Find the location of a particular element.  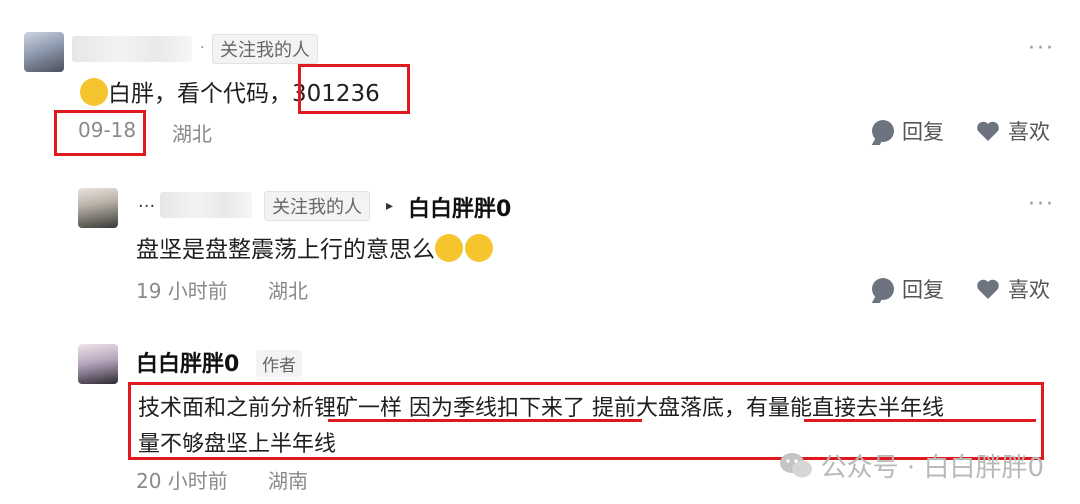

reply-location: 湖南 is located at coordinates (288, 481).